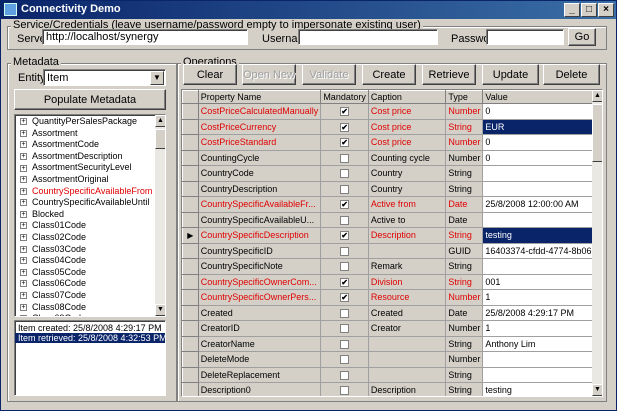 The image size is (617, 411). I want to click on tree-item: + Assortment, so click(85, 134).